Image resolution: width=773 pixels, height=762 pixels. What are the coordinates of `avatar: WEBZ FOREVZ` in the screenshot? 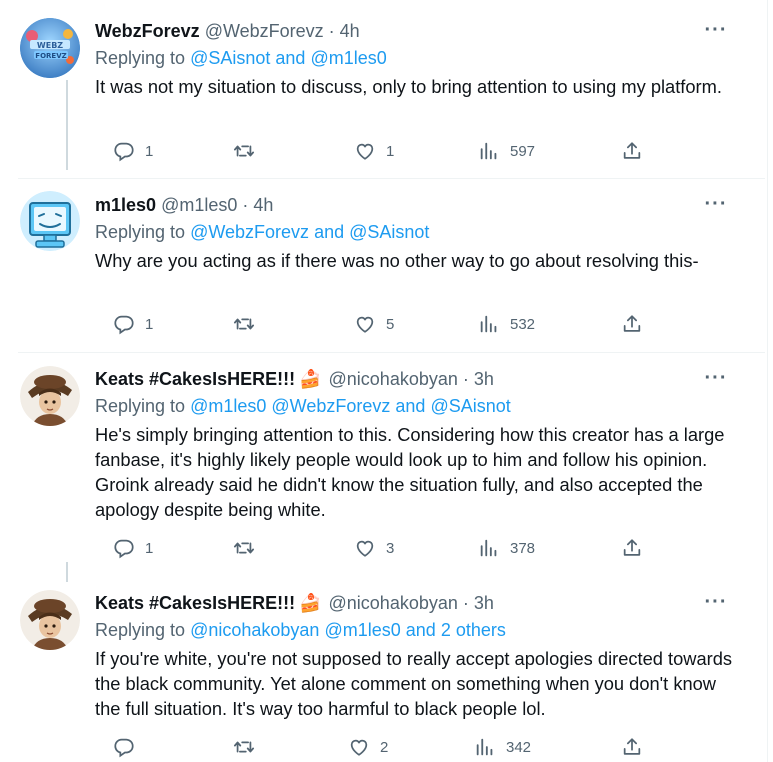 It's located at (50, 48).